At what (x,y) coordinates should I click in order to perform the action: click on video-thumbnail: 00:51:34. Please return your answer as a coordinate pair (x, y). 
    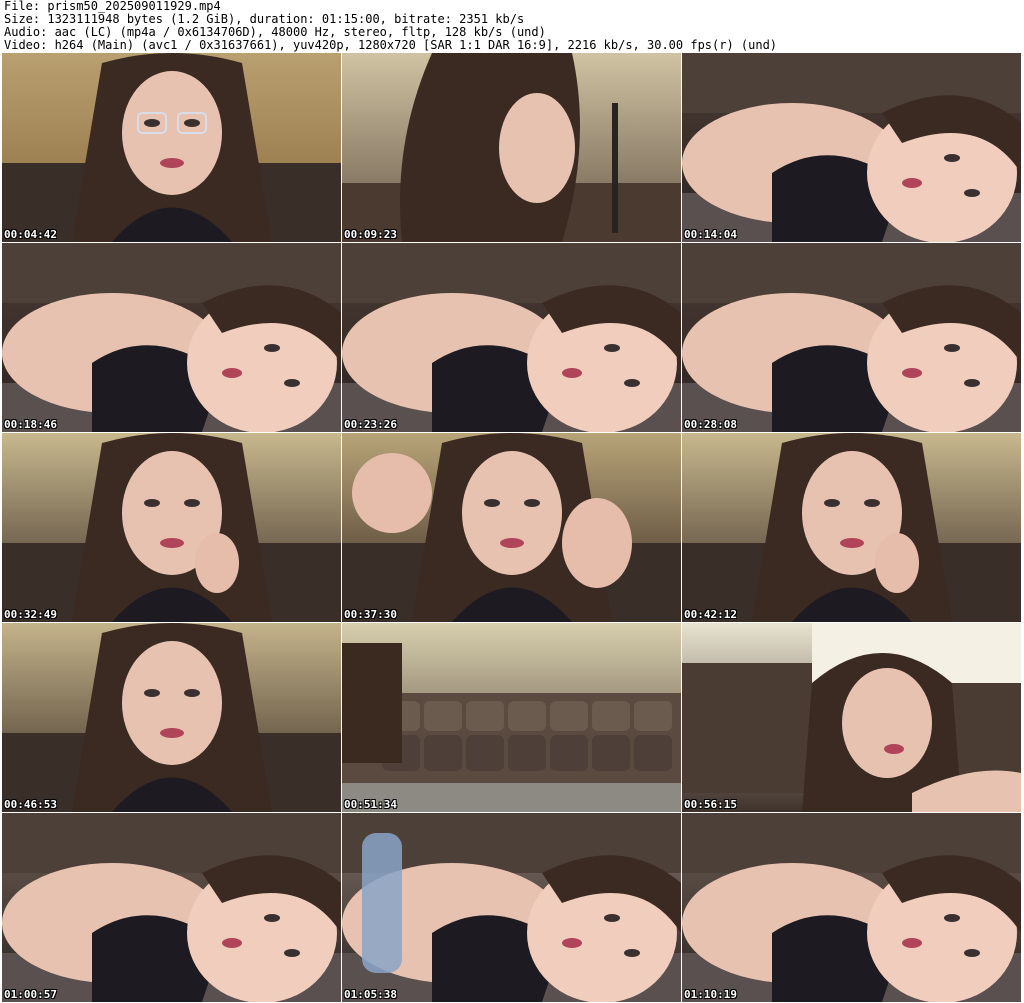
    Looking at the image, I should click on (511, 717).